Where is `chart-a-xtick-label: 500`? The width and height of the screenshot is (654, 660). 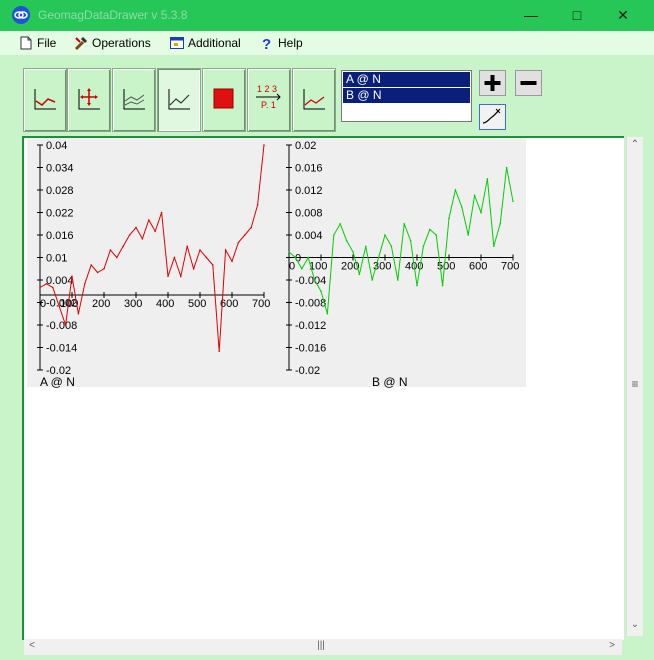 chart-a-xtick-label: 500 is located at coordinates (197, 304).